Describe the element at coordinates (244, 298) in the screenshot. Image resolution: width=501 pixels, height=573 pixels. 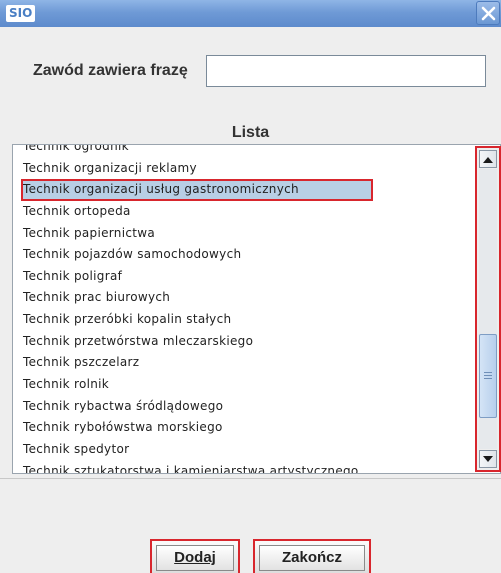
I see `list-item: Technik prac biurowych` at that location.